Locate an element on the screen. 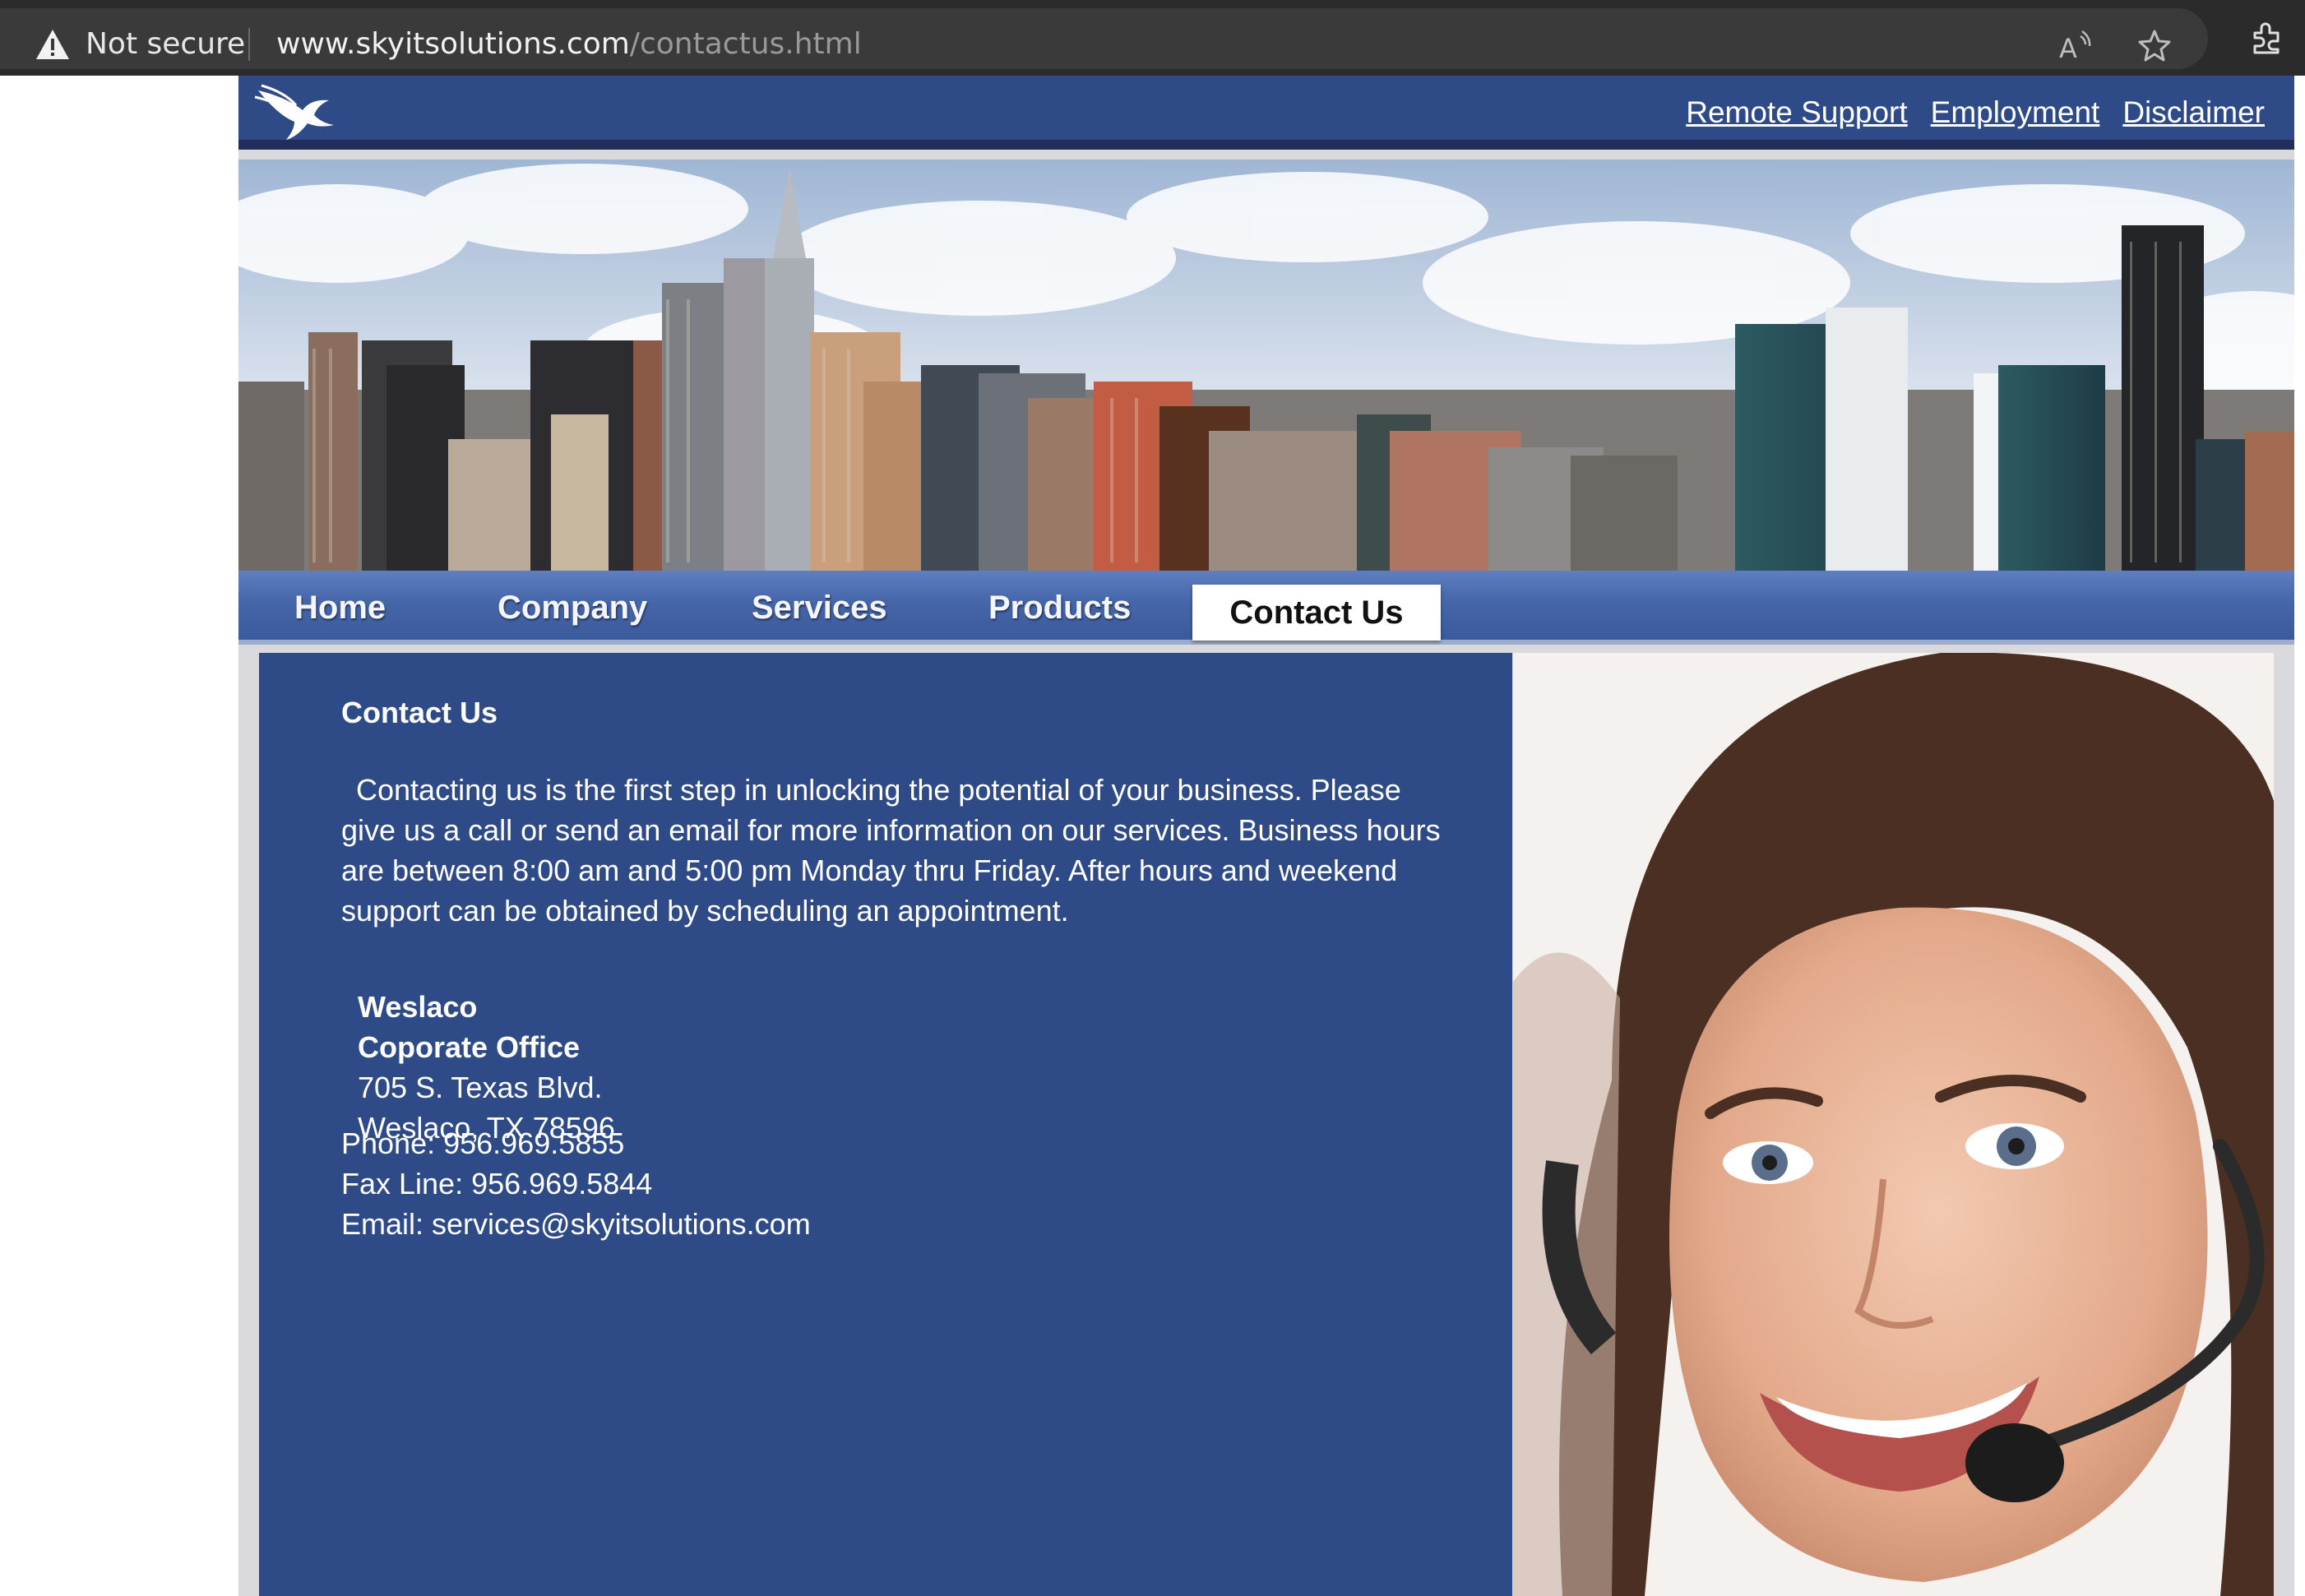 This screenshot has height=1596, width=2305. page-title: Contact Us is located at coordinates (419, 713).